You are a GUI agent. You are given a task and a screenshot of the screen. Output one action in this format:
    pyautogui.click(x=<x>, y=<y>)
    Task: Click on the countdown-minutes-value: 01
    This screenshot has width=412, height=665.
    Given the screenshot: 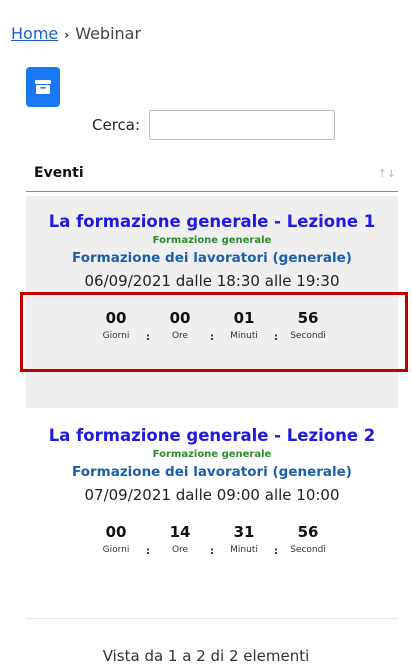 What is the action you would take?
    pyautogui.click(x=244, y=318)
    